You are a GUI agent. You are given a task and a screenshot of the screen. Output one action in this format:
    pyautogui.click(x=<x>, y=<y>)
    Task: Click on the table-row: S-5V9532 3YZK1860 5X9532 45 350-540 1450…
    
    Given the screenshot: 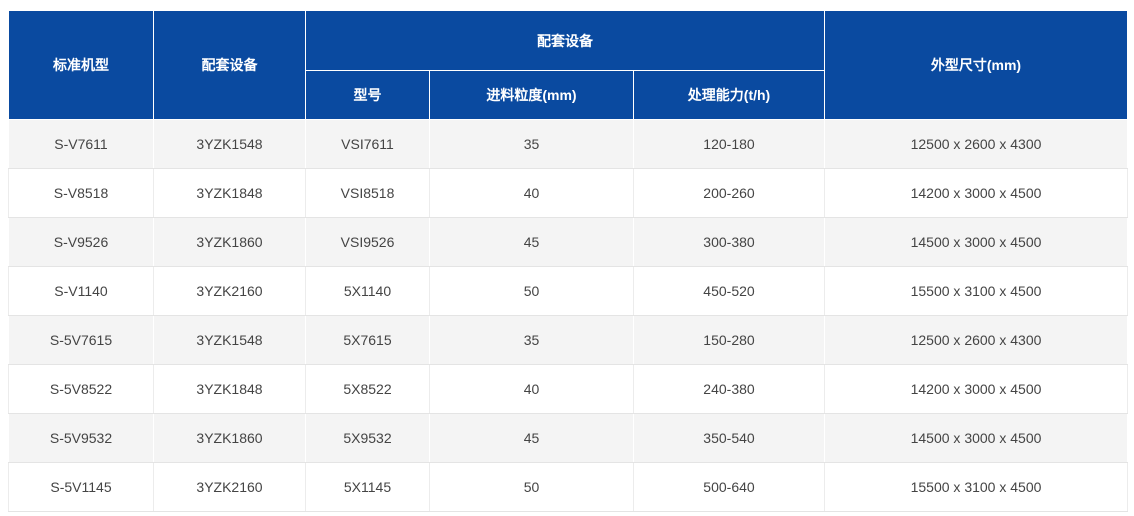 What is the action you would take?
    pyautogui.click(x=568, y=438)
    